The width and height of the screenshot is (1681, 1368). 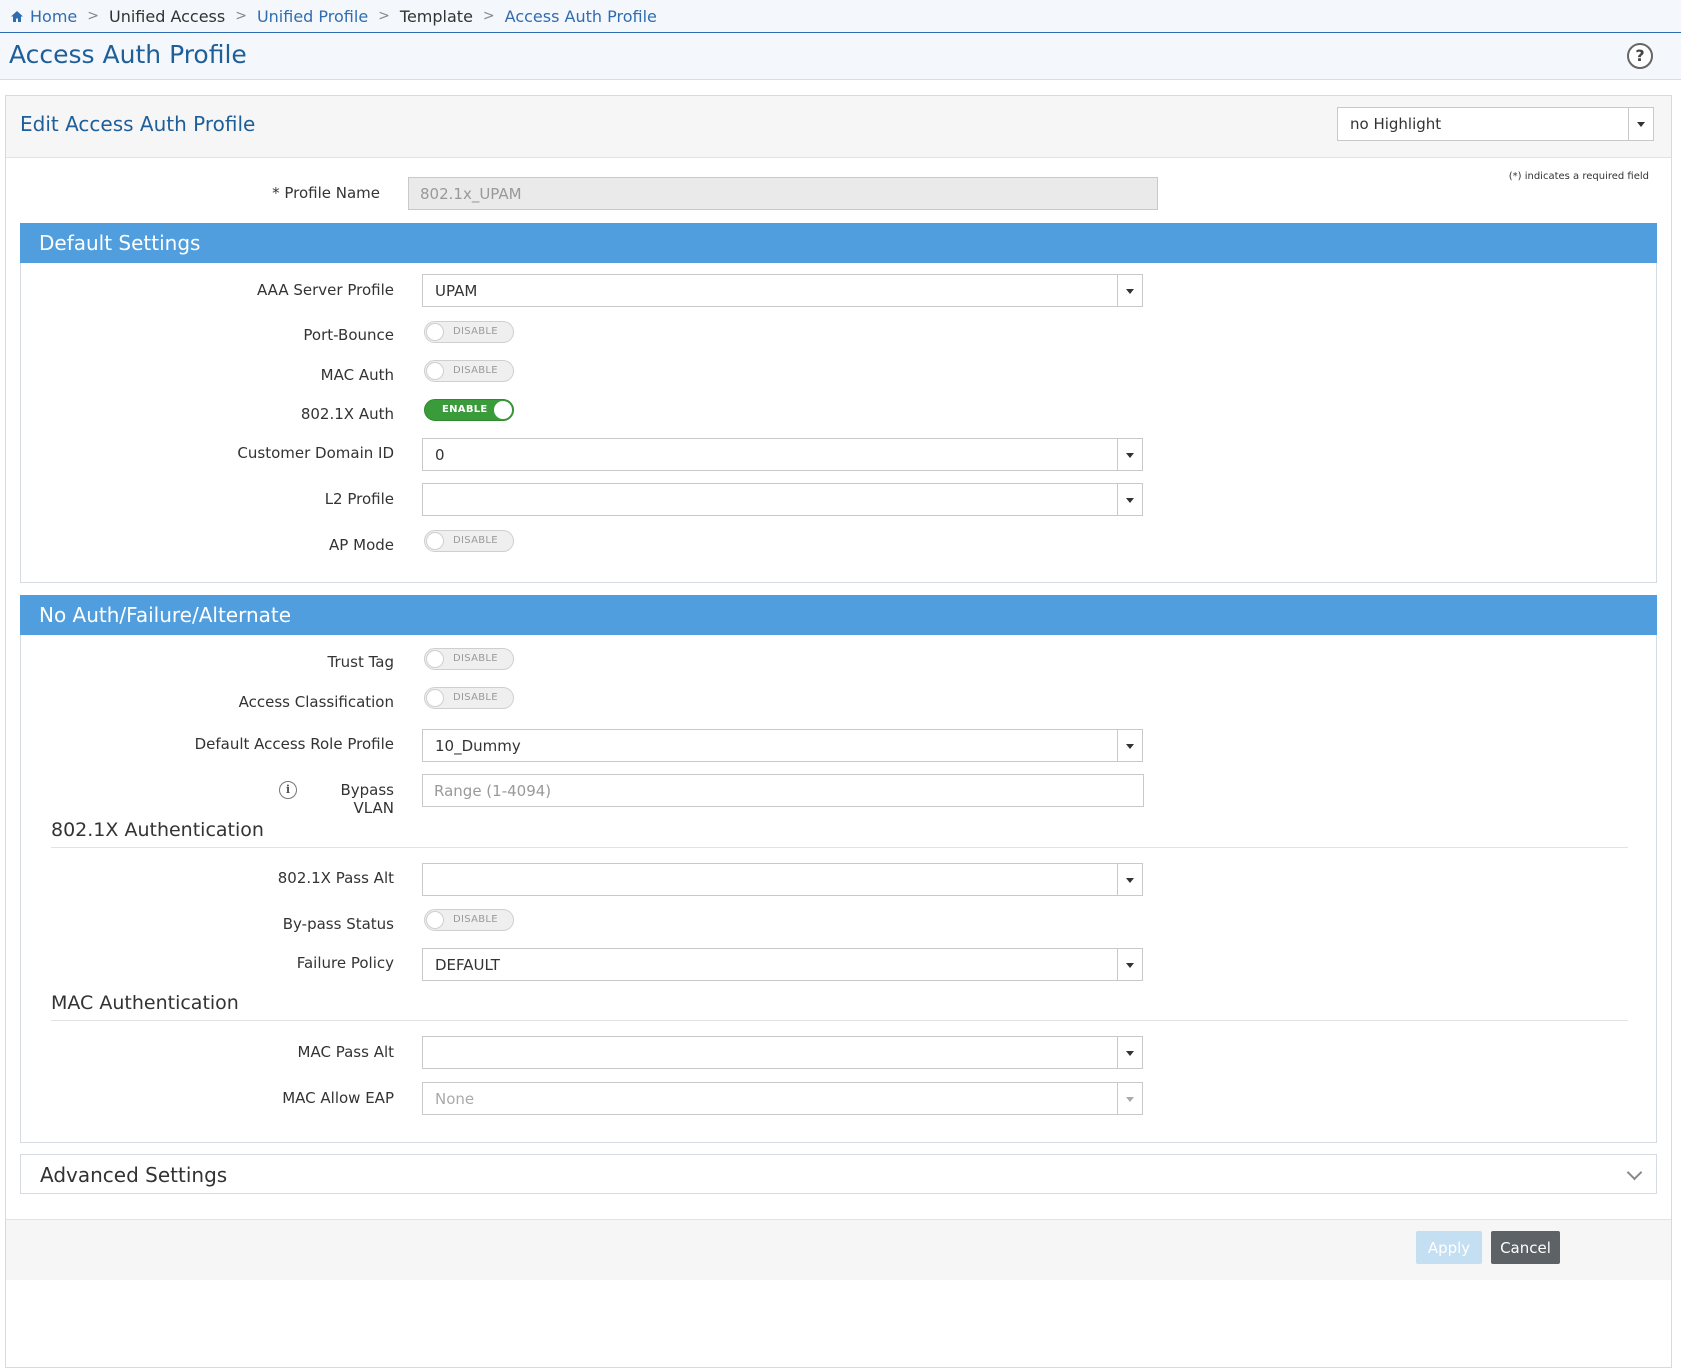 I want to click on aaa-server-profile-label: AAA Server Profile, so click(x=325, y=290).